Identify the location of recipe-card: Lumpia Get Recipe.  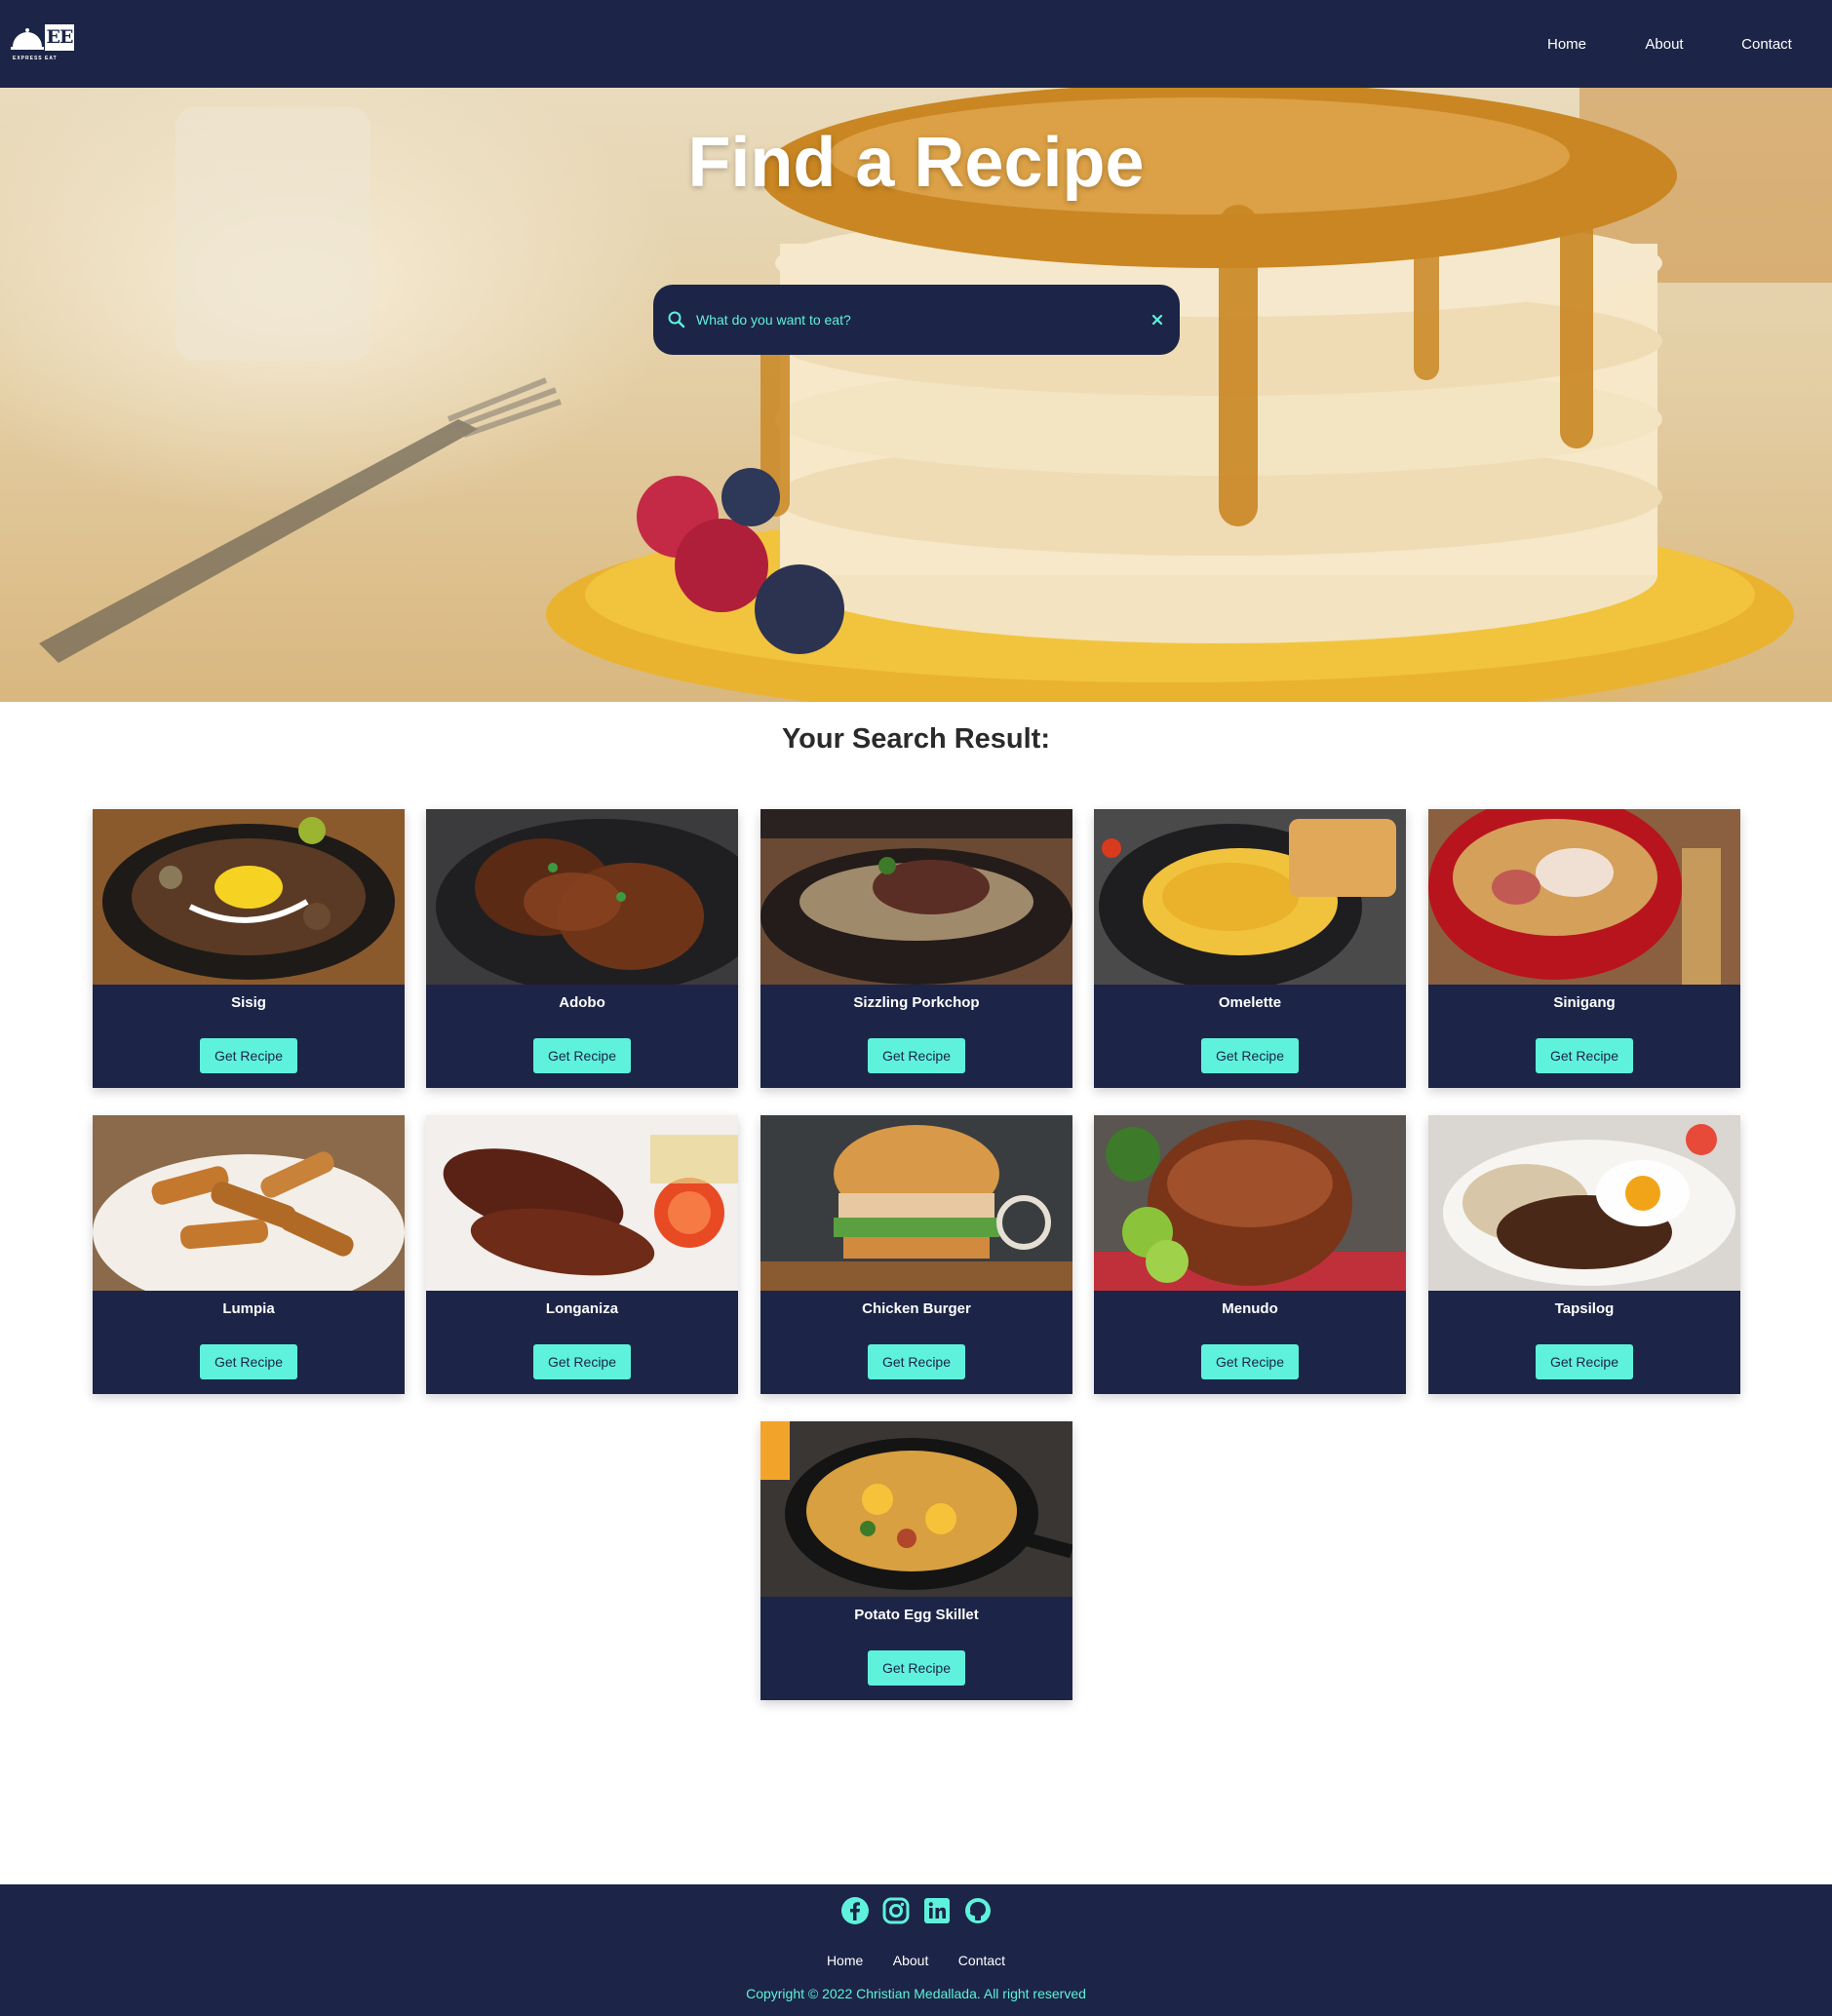
(249, 1254).